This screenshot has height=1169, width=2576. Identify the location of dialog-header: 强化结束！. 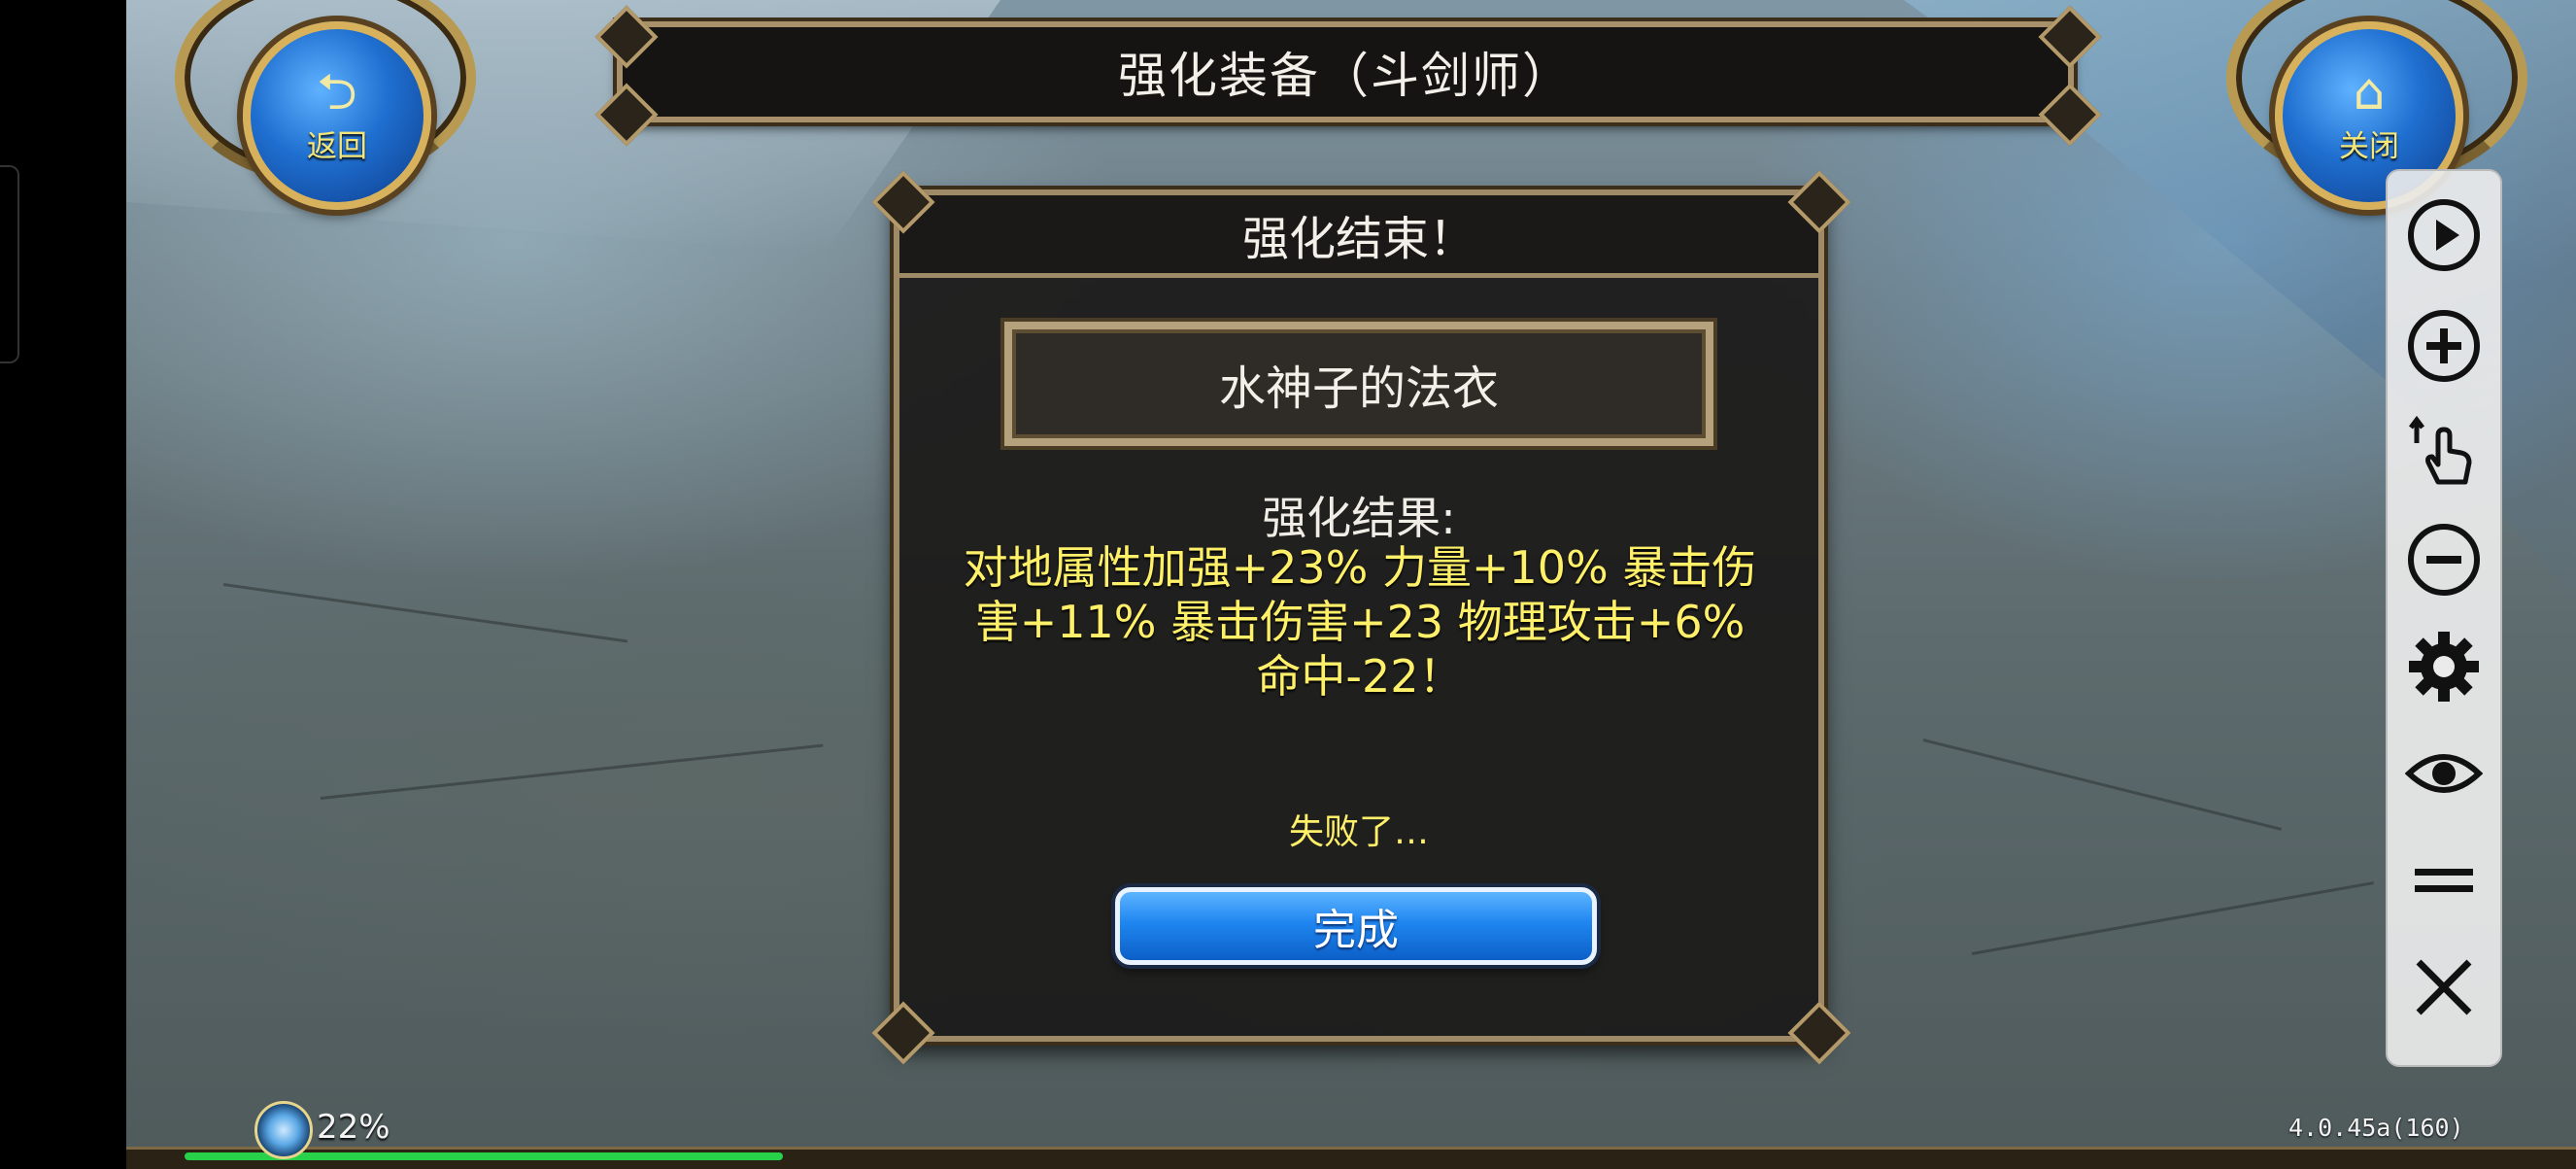
(1358, 237).